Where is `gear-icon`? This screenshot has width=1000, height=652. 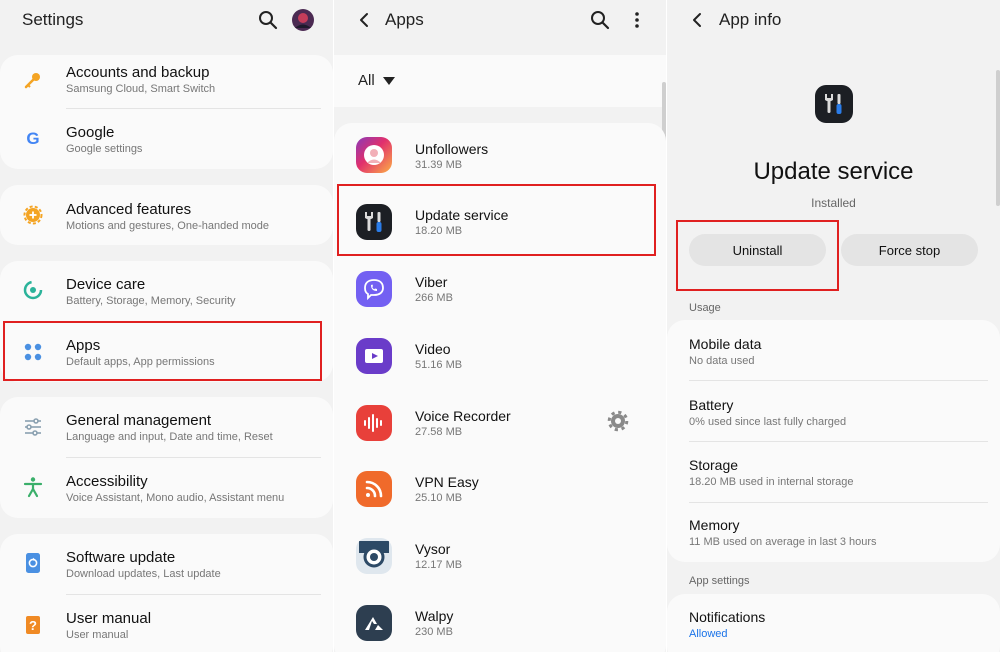
gear-icon is located at coordinates (618, 421).